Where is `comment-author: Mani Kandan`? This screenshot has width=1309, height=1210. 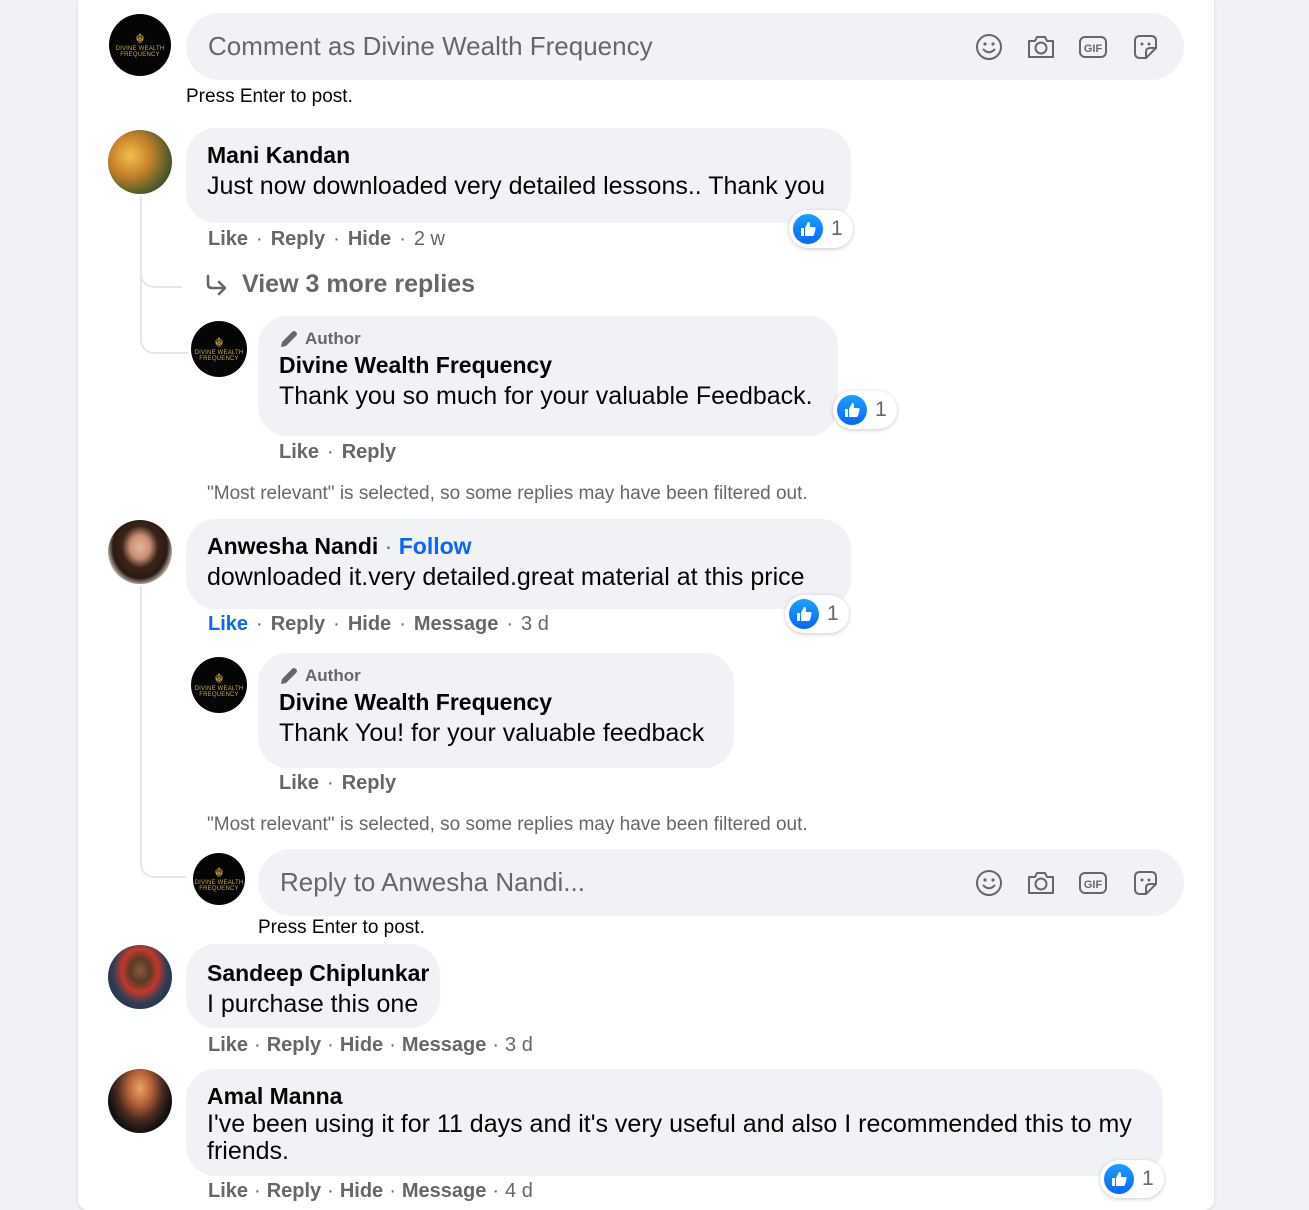 comment-author: Mani Kandan is located at coordinates (518, 155).